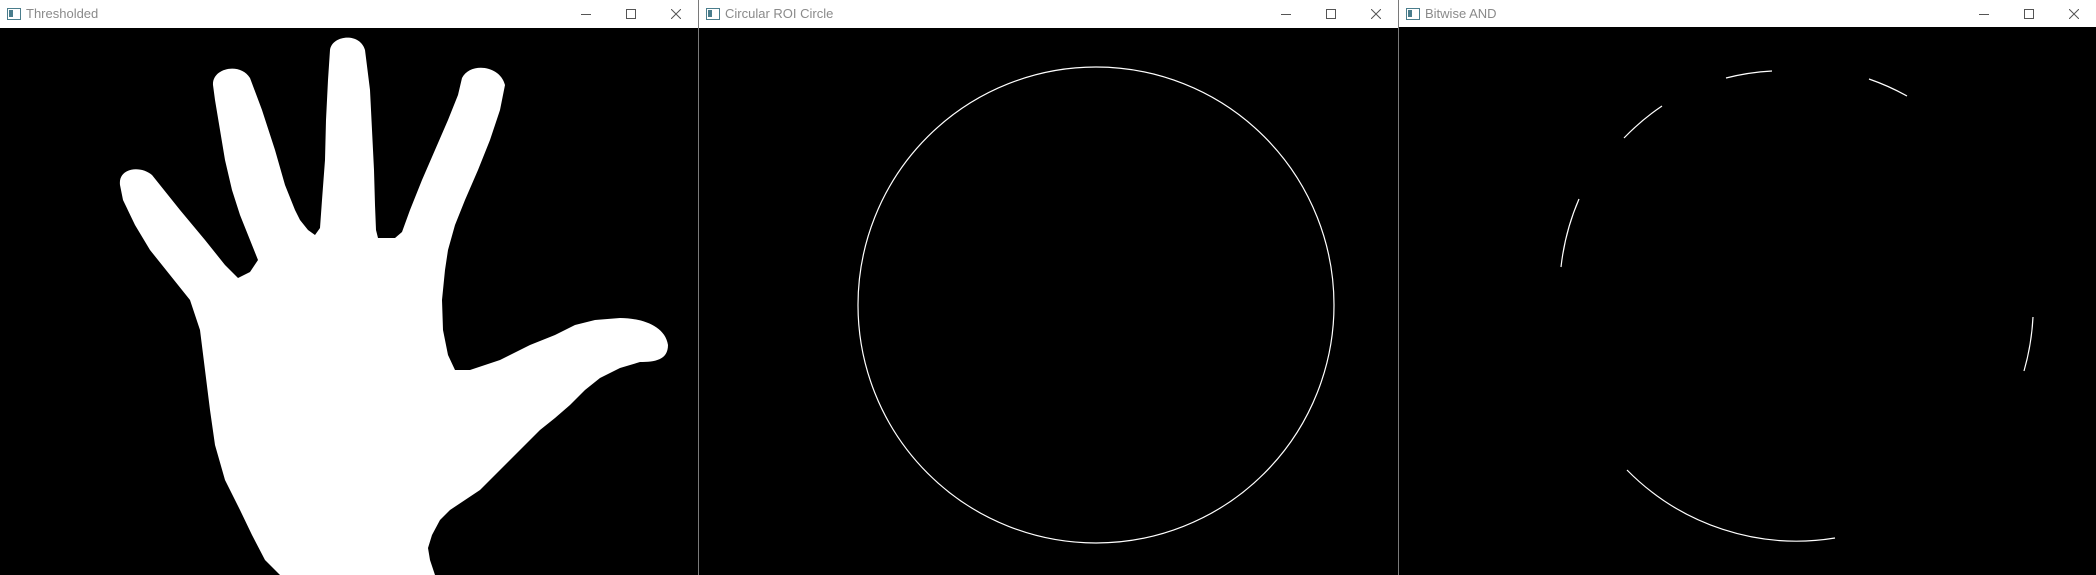 The image size is (2096, 575). I want to click on titlebar: Circular ROI Circle, so click(1048, 14).